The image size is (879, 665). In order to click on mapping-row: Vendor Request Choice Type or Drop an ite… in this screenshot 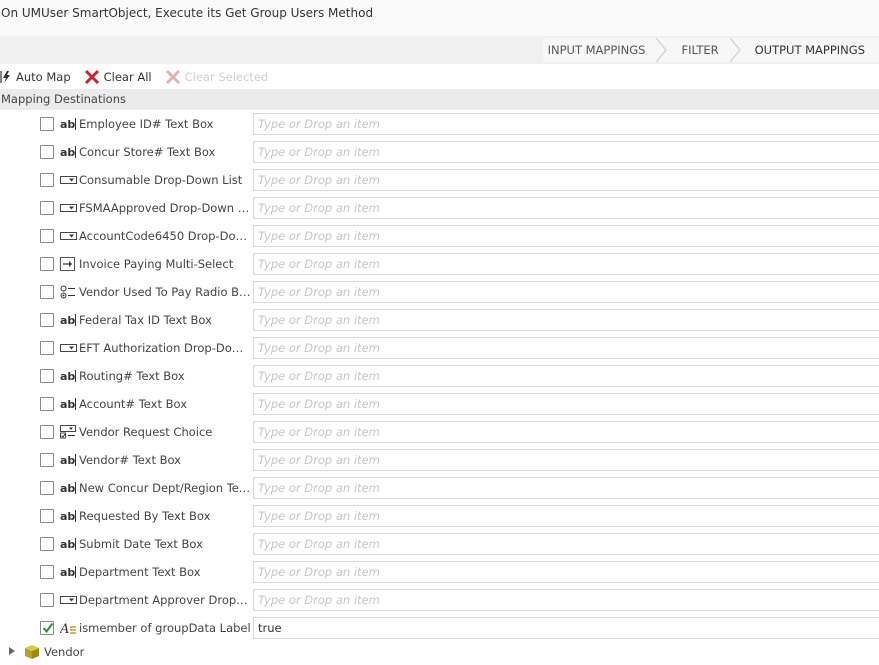, I will do `click(439, 432)`.